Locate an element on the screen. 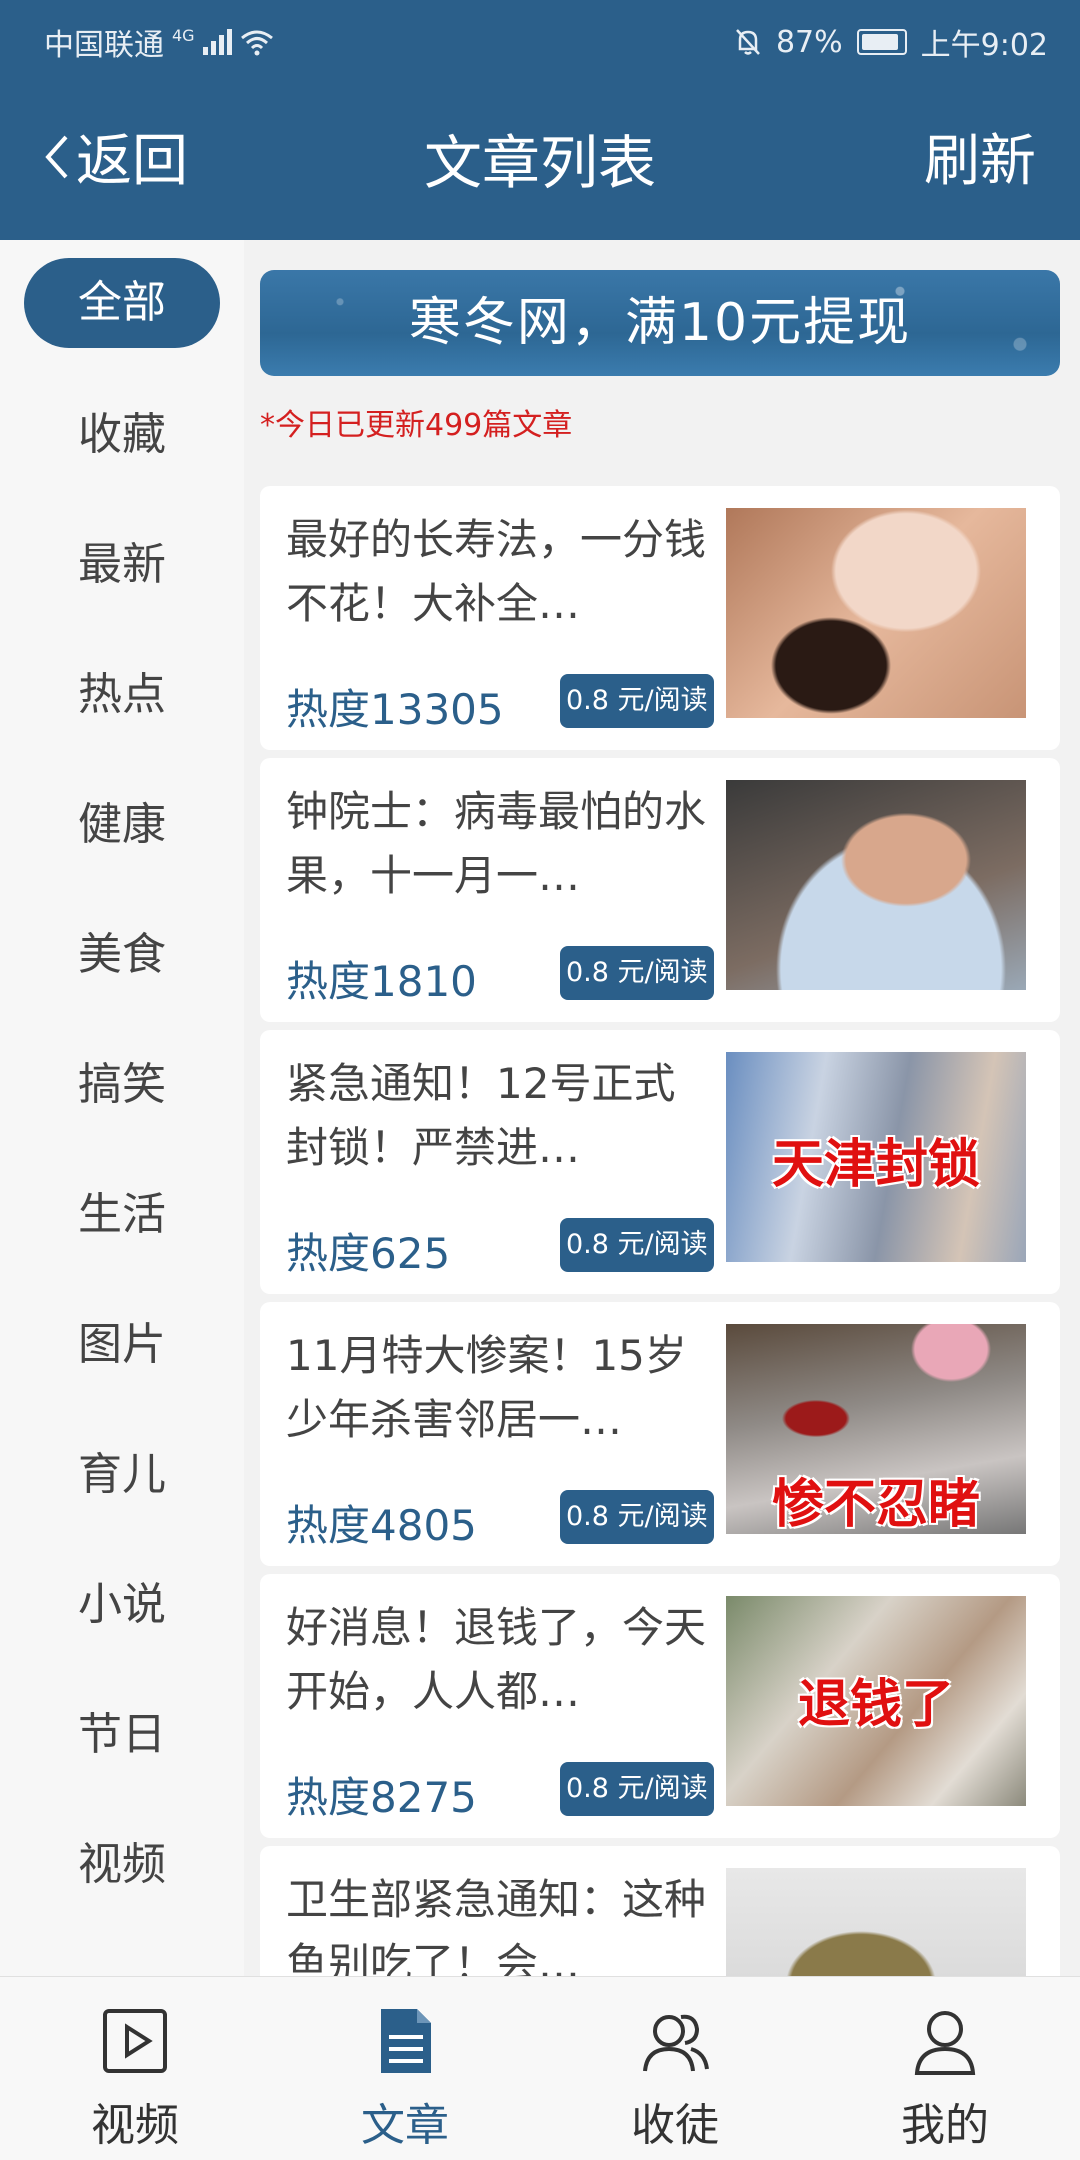 The width and height of the screenshot is (1080, 2160). page-title: 文章列表 is located at coordinates (539, 163).